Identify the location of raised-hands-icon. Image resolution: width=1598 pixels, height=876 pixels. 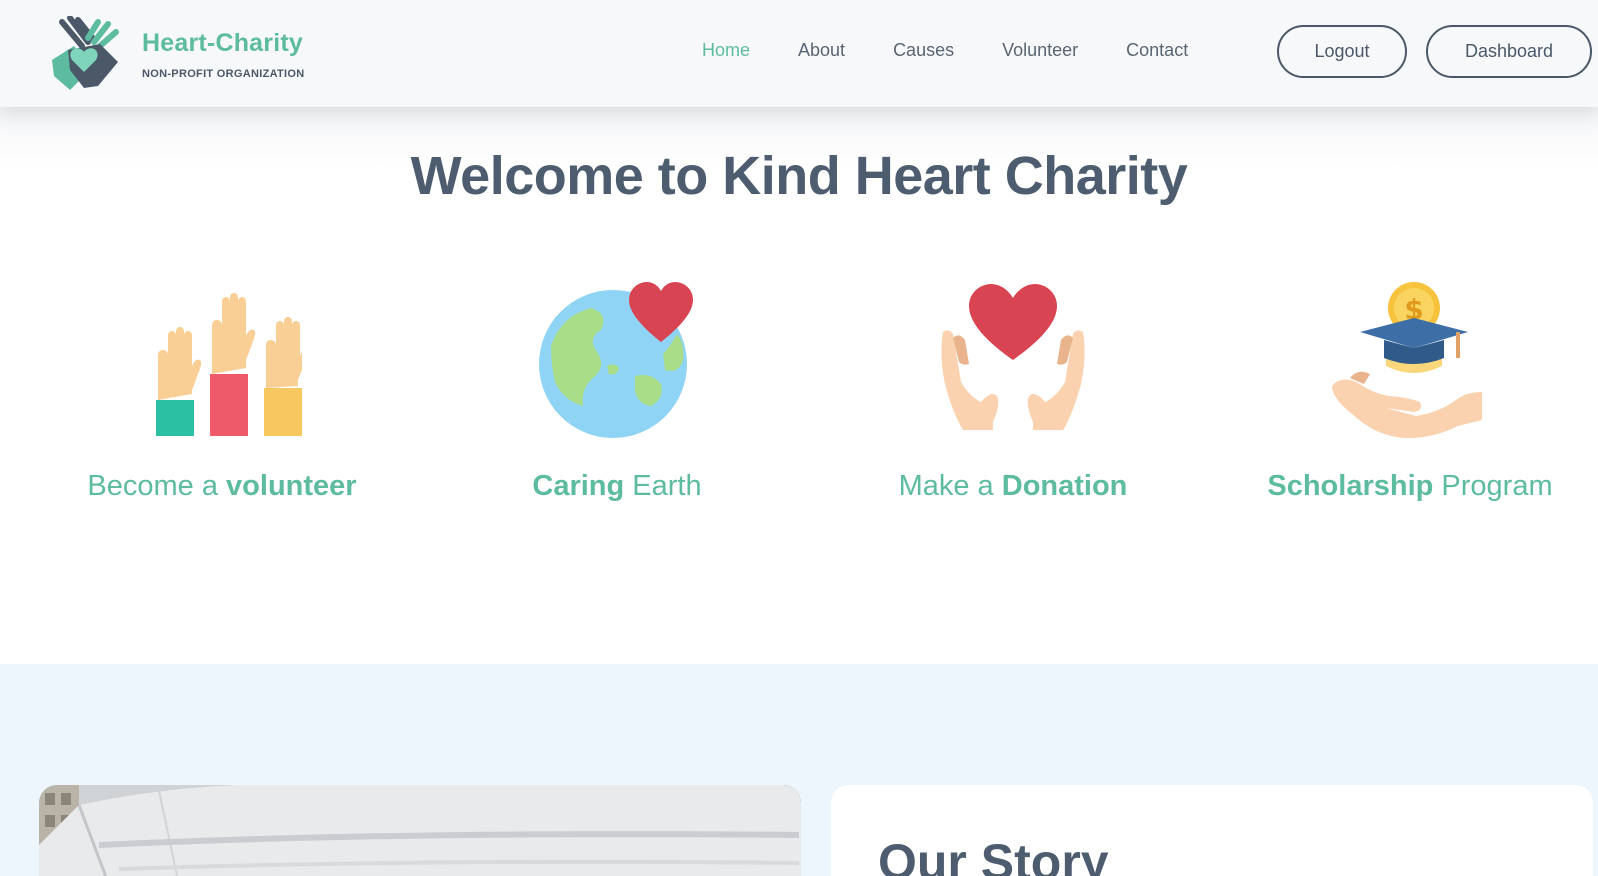
(229, 364).